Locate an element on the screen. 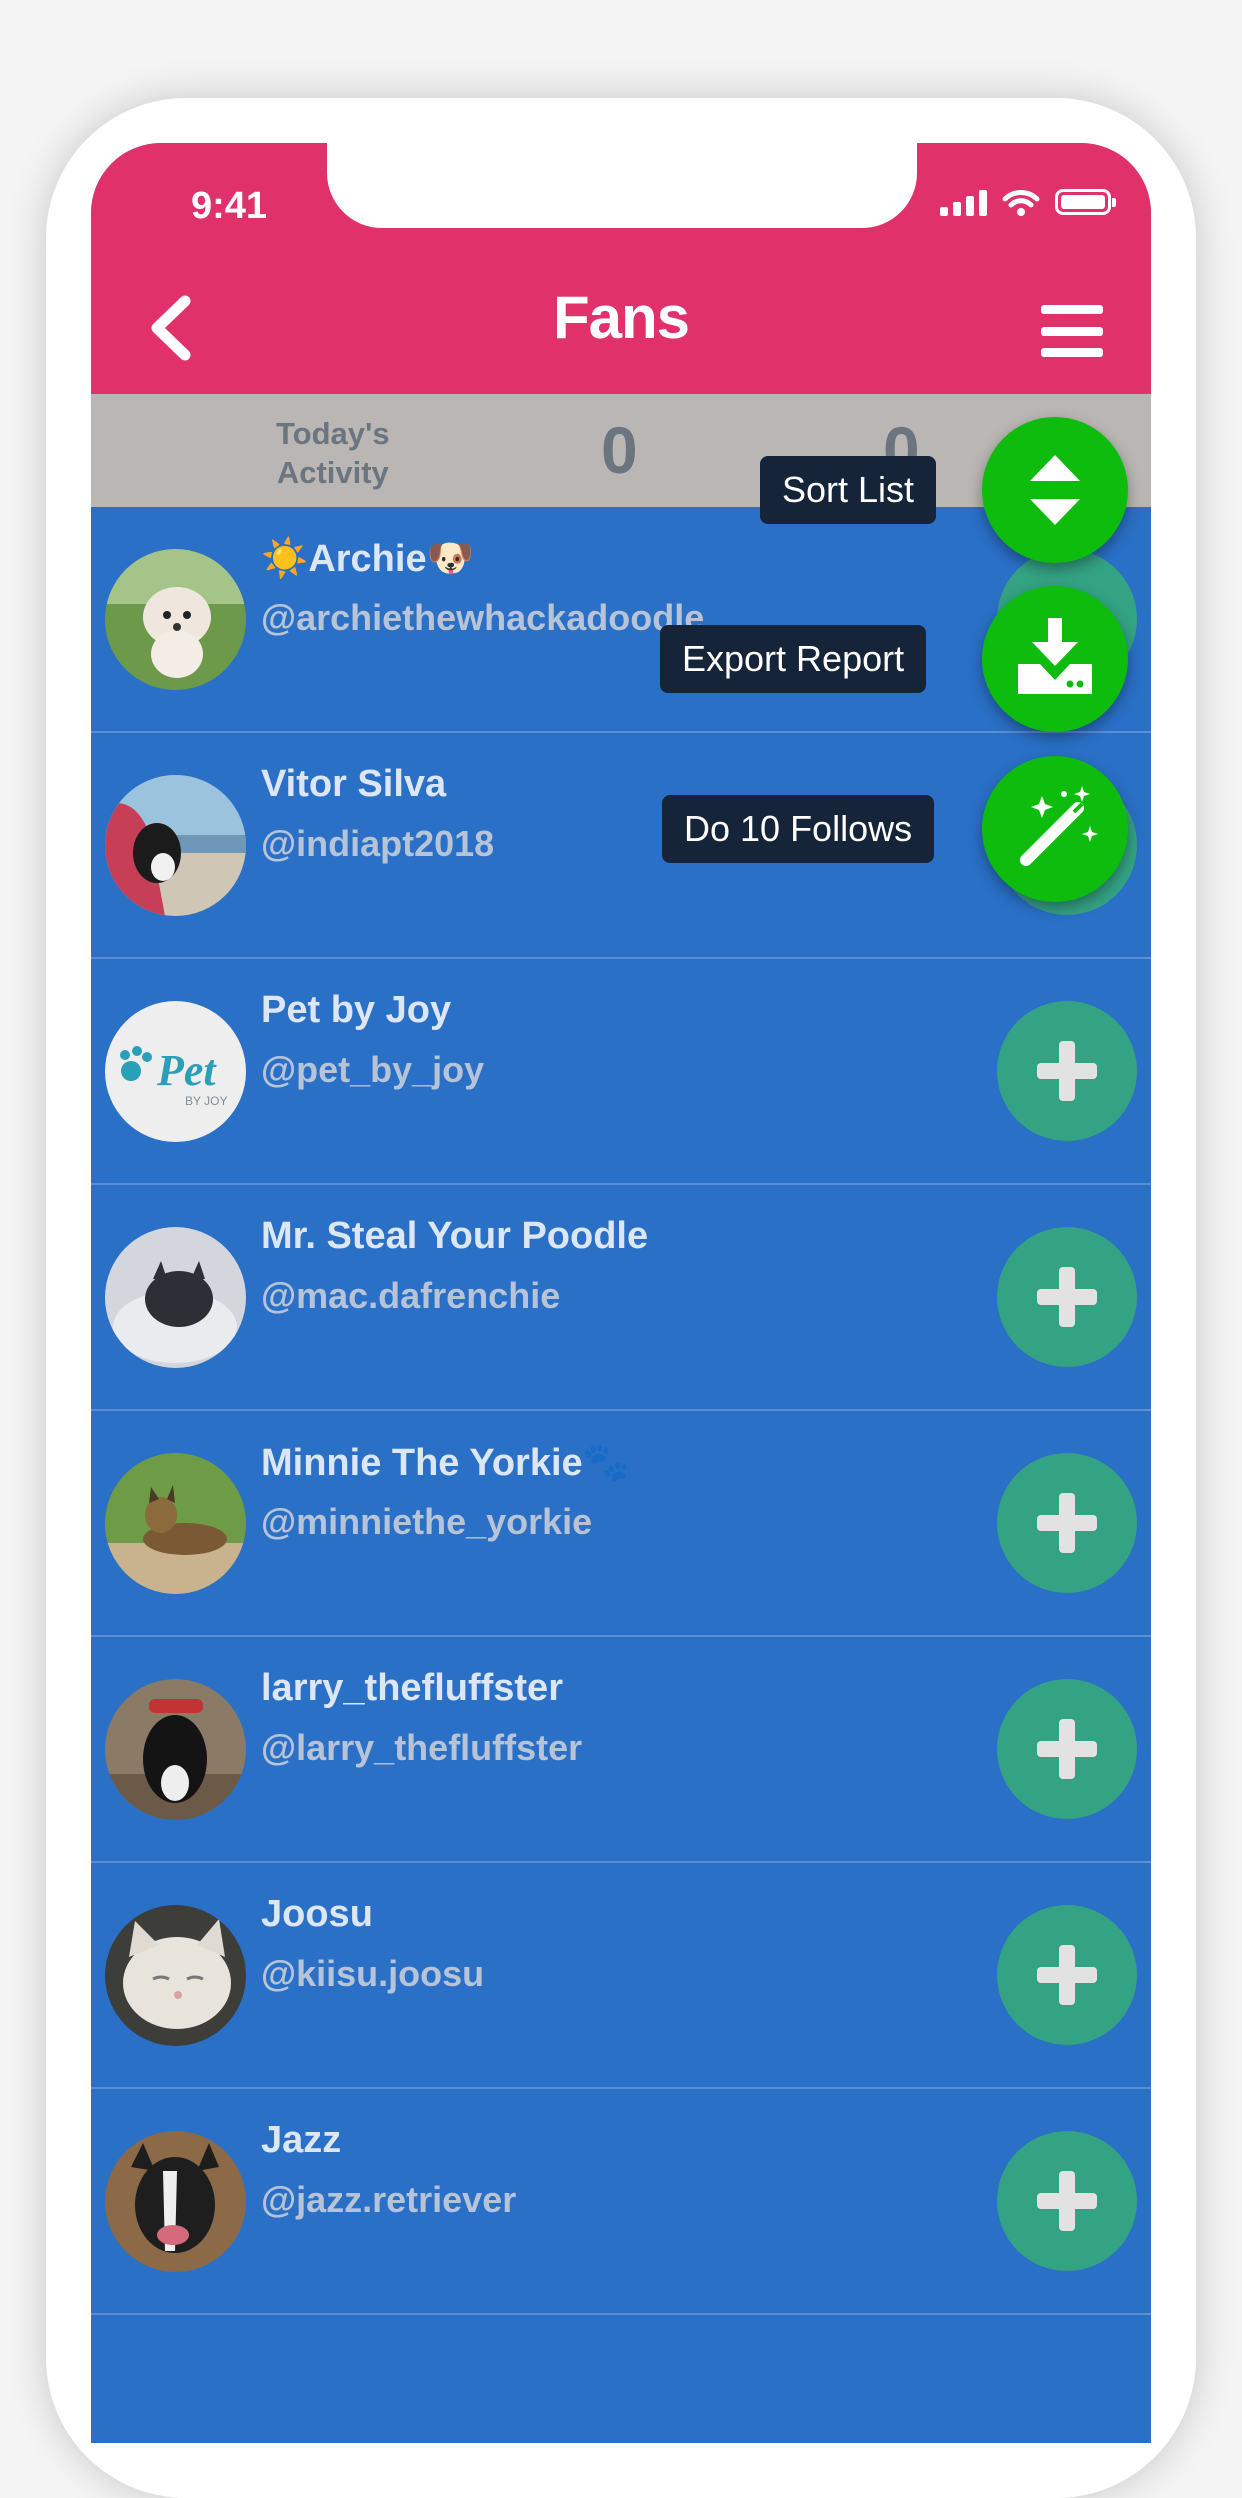 The width and height of the screenshot is (1242, 2498). list-item: Pet BY JOY Pet by Joy @pet_by_joy is located at coordinates (621, 1072).